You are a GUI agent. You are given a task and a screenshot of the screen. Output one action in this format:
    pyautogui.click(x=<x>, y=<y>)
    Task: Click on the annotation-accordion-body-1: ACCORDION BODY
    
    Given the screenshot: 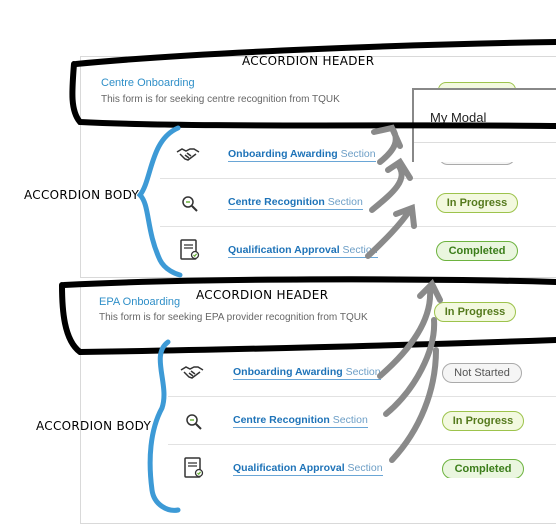 What is the action you would take?
    pyautogui.click(x=82, y=195)
    